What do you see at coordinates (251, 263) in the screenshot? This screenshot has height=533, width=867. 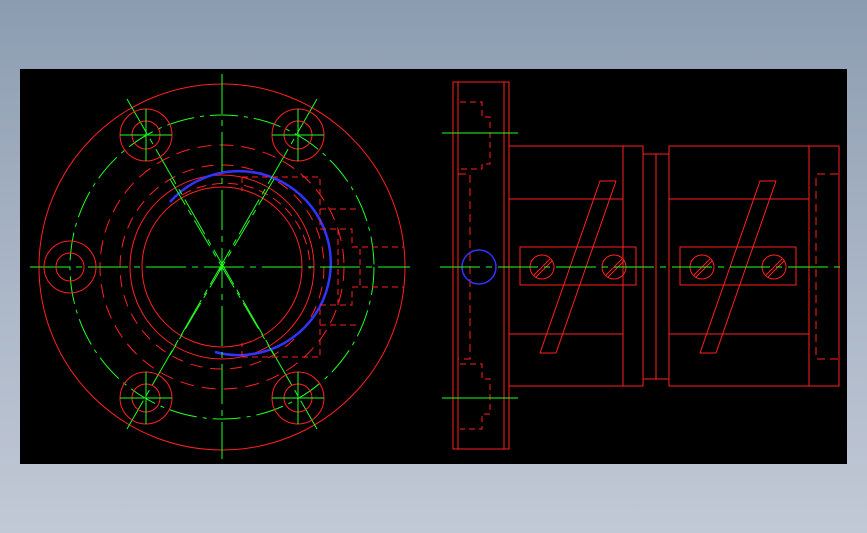 I see `thread-arc` at bounding box center [251, 263].